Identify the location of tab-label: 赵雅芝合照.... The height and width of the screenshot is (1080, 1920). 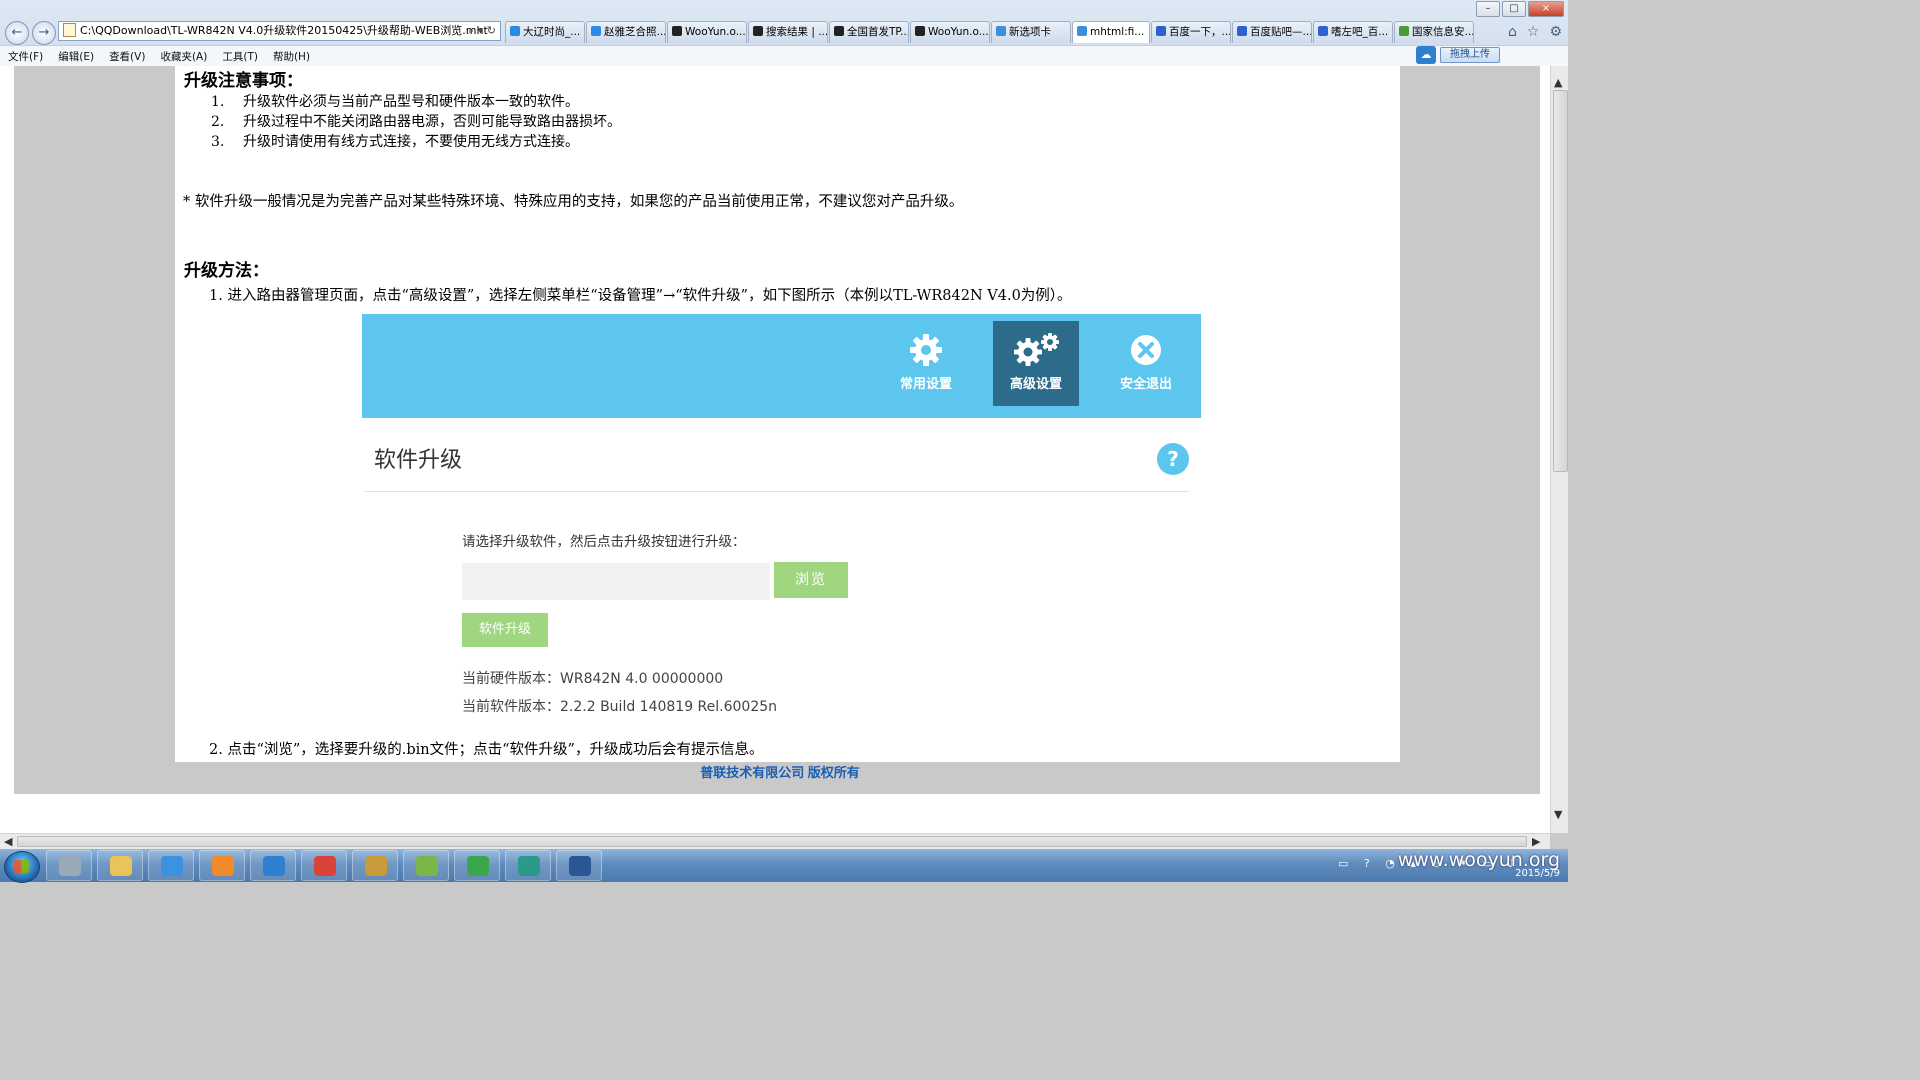
(635, 32).